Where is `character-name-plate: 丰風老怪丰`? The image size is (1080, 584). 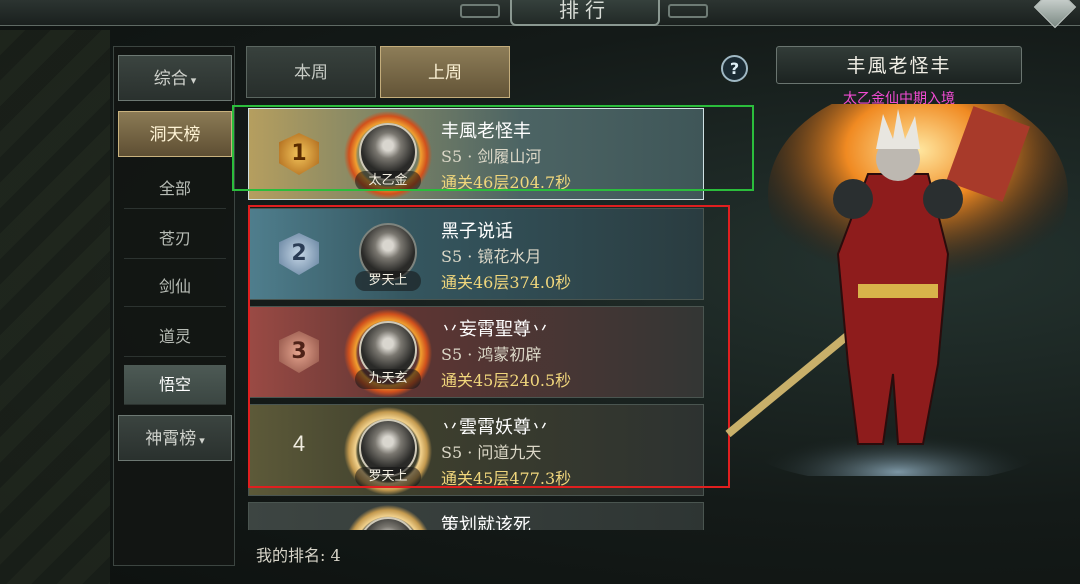 character-name-plate: 丰風老怪丰 is located at coordinates (899, 65).